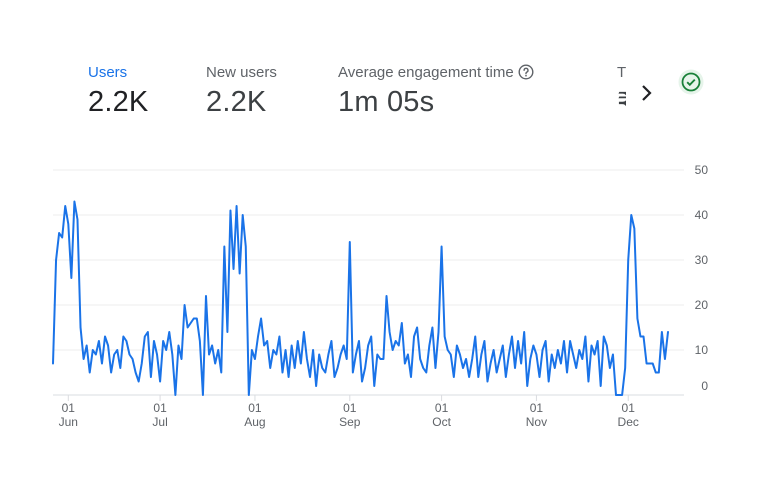  What do you see at coordinates (441, 422) in the screenshot?
I see `x-tick-month-label: Oct` at bounding box center [441, 422].